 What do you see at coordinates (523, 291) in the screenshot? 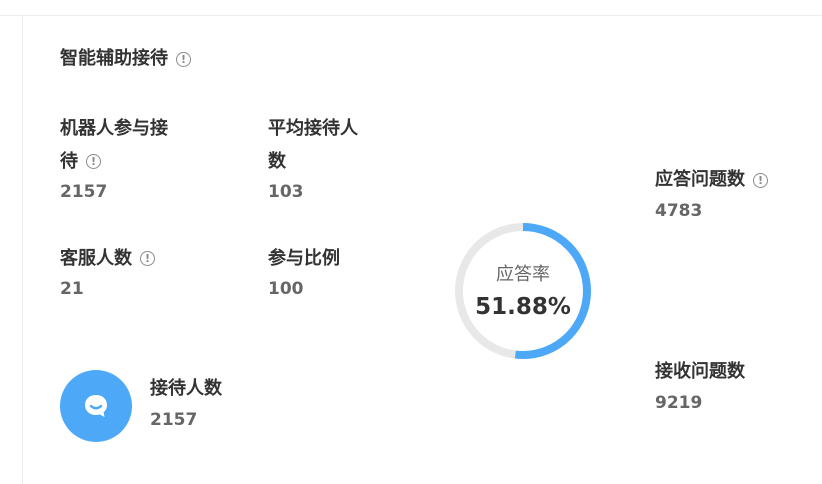
I see `answer-rate-ring: 应答率 51.88%` at bounding box center [523, 291].